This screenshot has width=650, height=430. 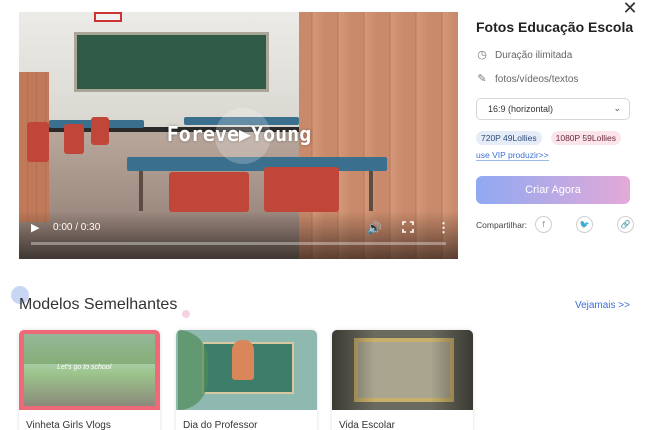 I want to click on resolution-badges: 720P 49Lollies 1080P 59Lollies, so click(x=556, y=138).